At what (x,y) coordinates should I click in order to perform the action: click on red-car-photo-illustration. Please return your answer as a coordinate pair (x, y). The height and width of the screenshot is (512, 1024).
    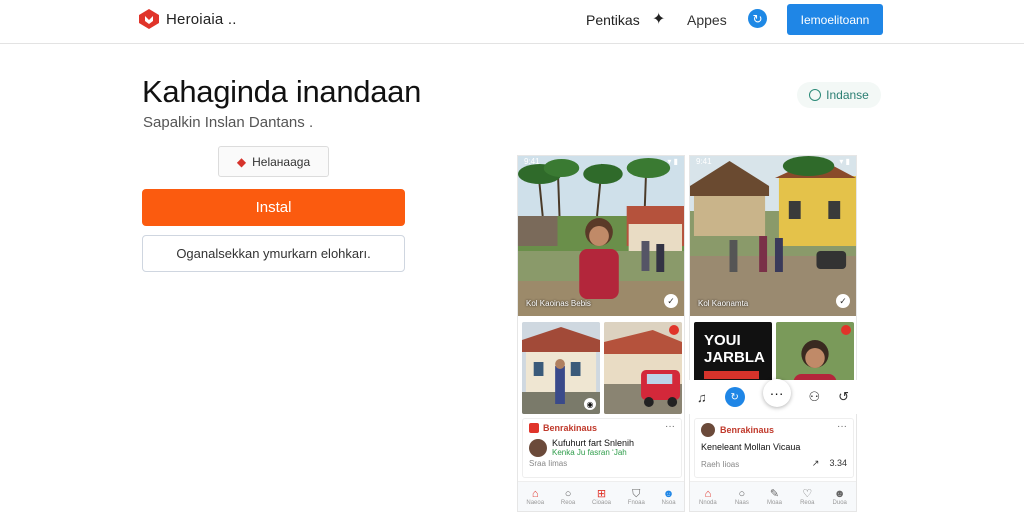
    Looking at the image, I should click on (643, 368).